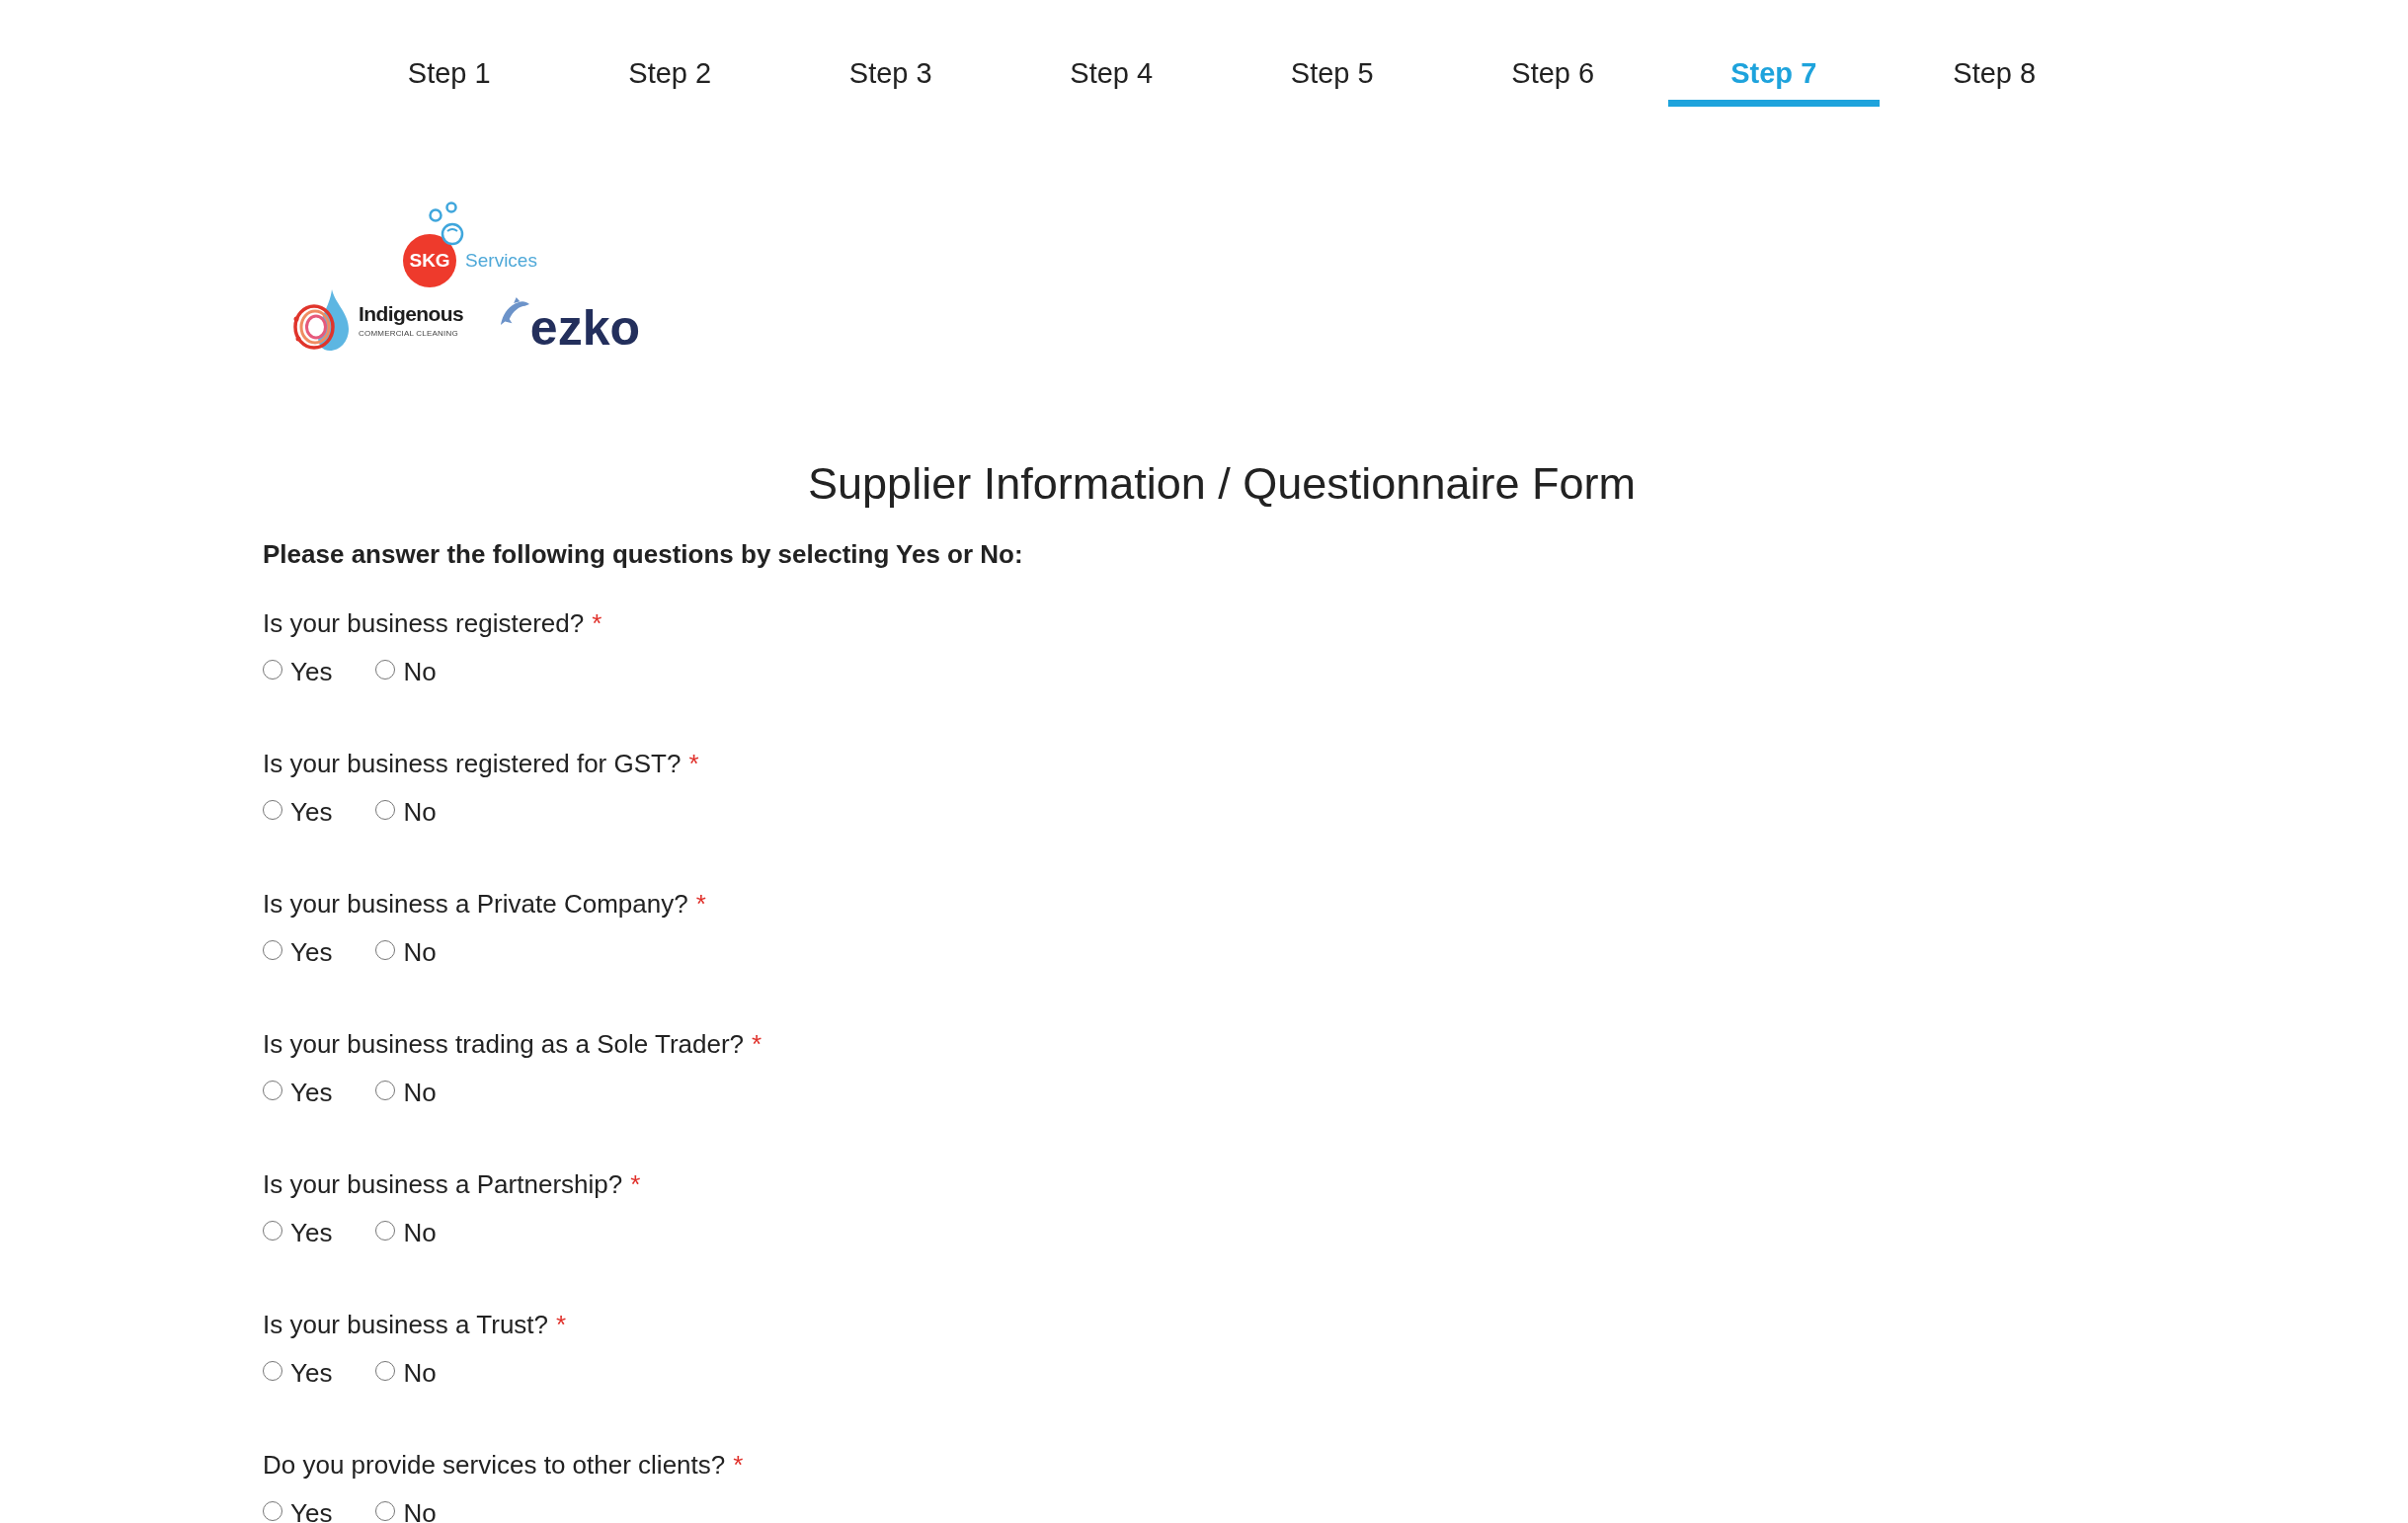 The width and height of the screenshot is (2408, 1523). Describe the element at coordinates (501, 261) in the screenshot. I see `logo-wordmark: Services` at that location.